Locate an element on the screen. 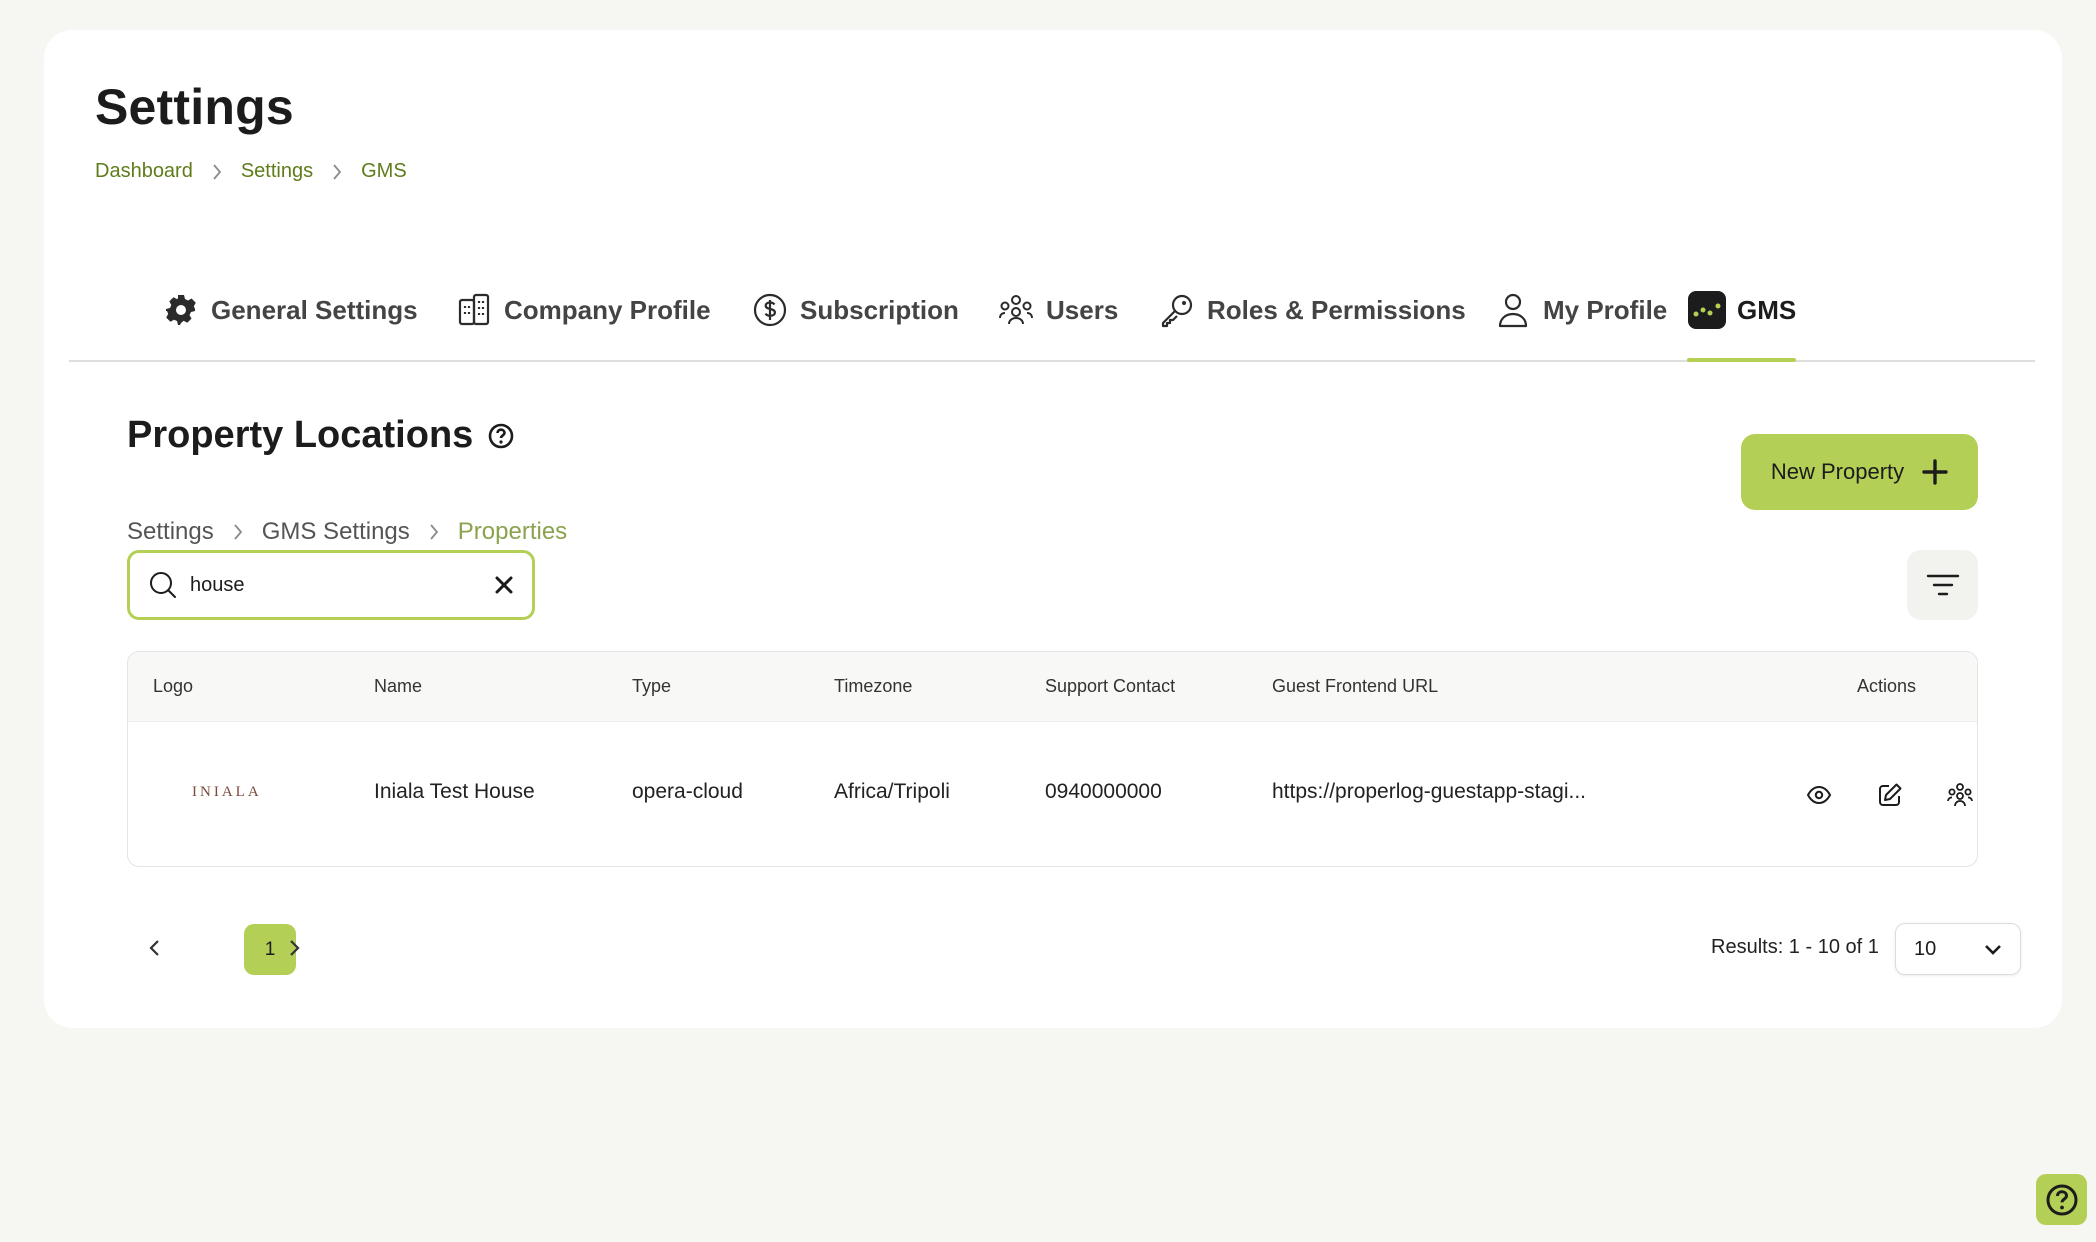  tab-label: Subscription is located at coordinates (879, 309).